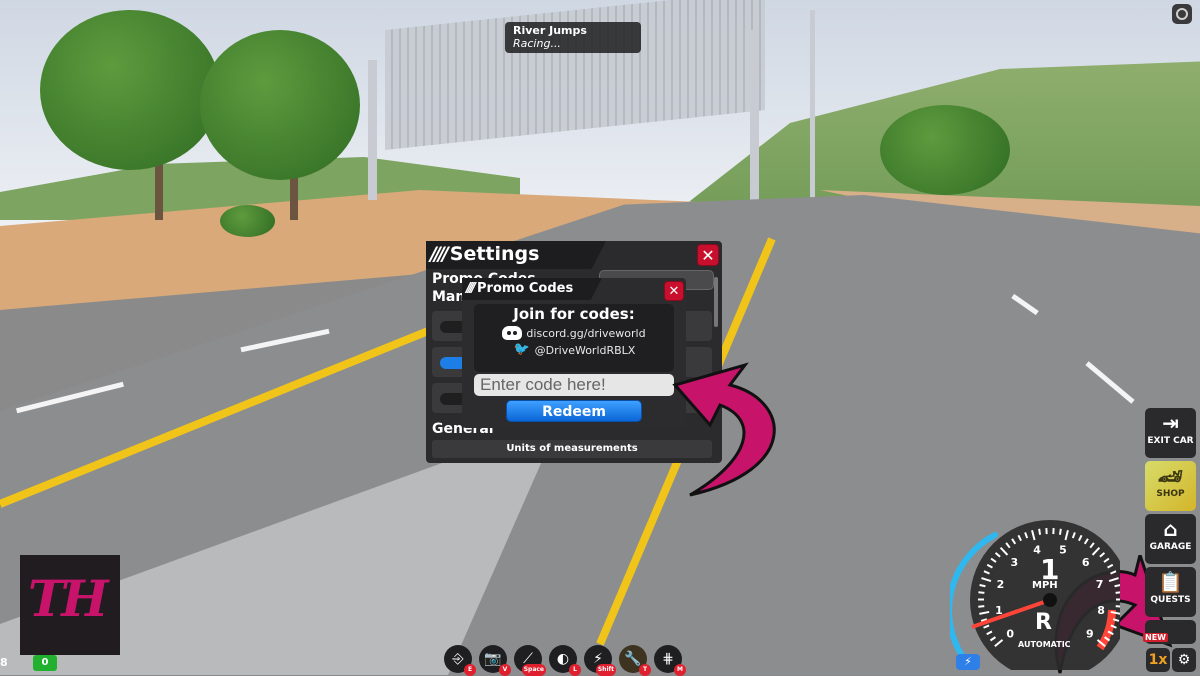 The image size is (1200, 676). Describe the element at coordinates (1100, 584) in the screenshot. I see `speedometer-tick-label: 7` at that location.